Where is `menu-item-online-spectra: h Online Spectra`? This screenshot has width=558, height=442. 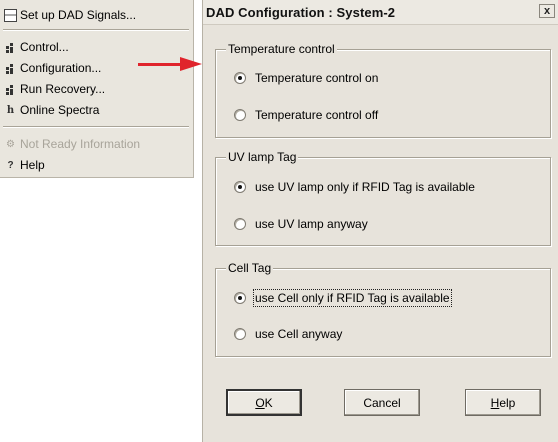 menu-item-online-spectra: h Online Spectra is located at coordinates (52, 110).